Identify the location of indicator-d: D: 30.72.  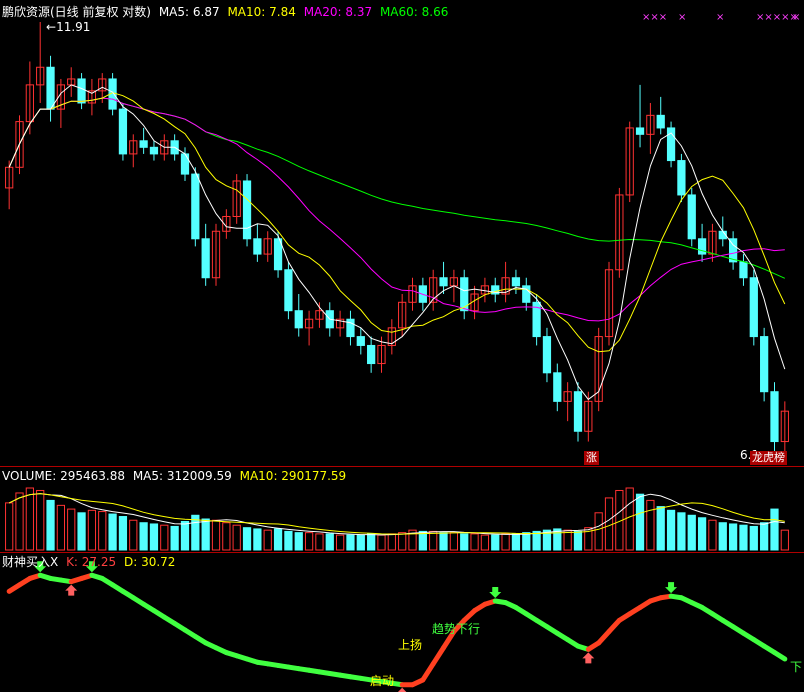
(149, 562).